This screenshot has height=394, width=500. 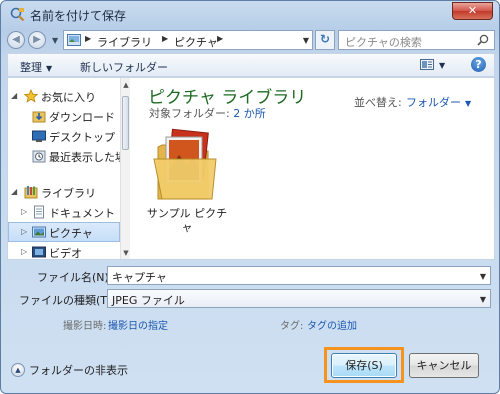 What do you see at coordinates (75, 277) in the screenshot?
I see `filename-label: ファイル名(N):` at bounding box center [75, 277].